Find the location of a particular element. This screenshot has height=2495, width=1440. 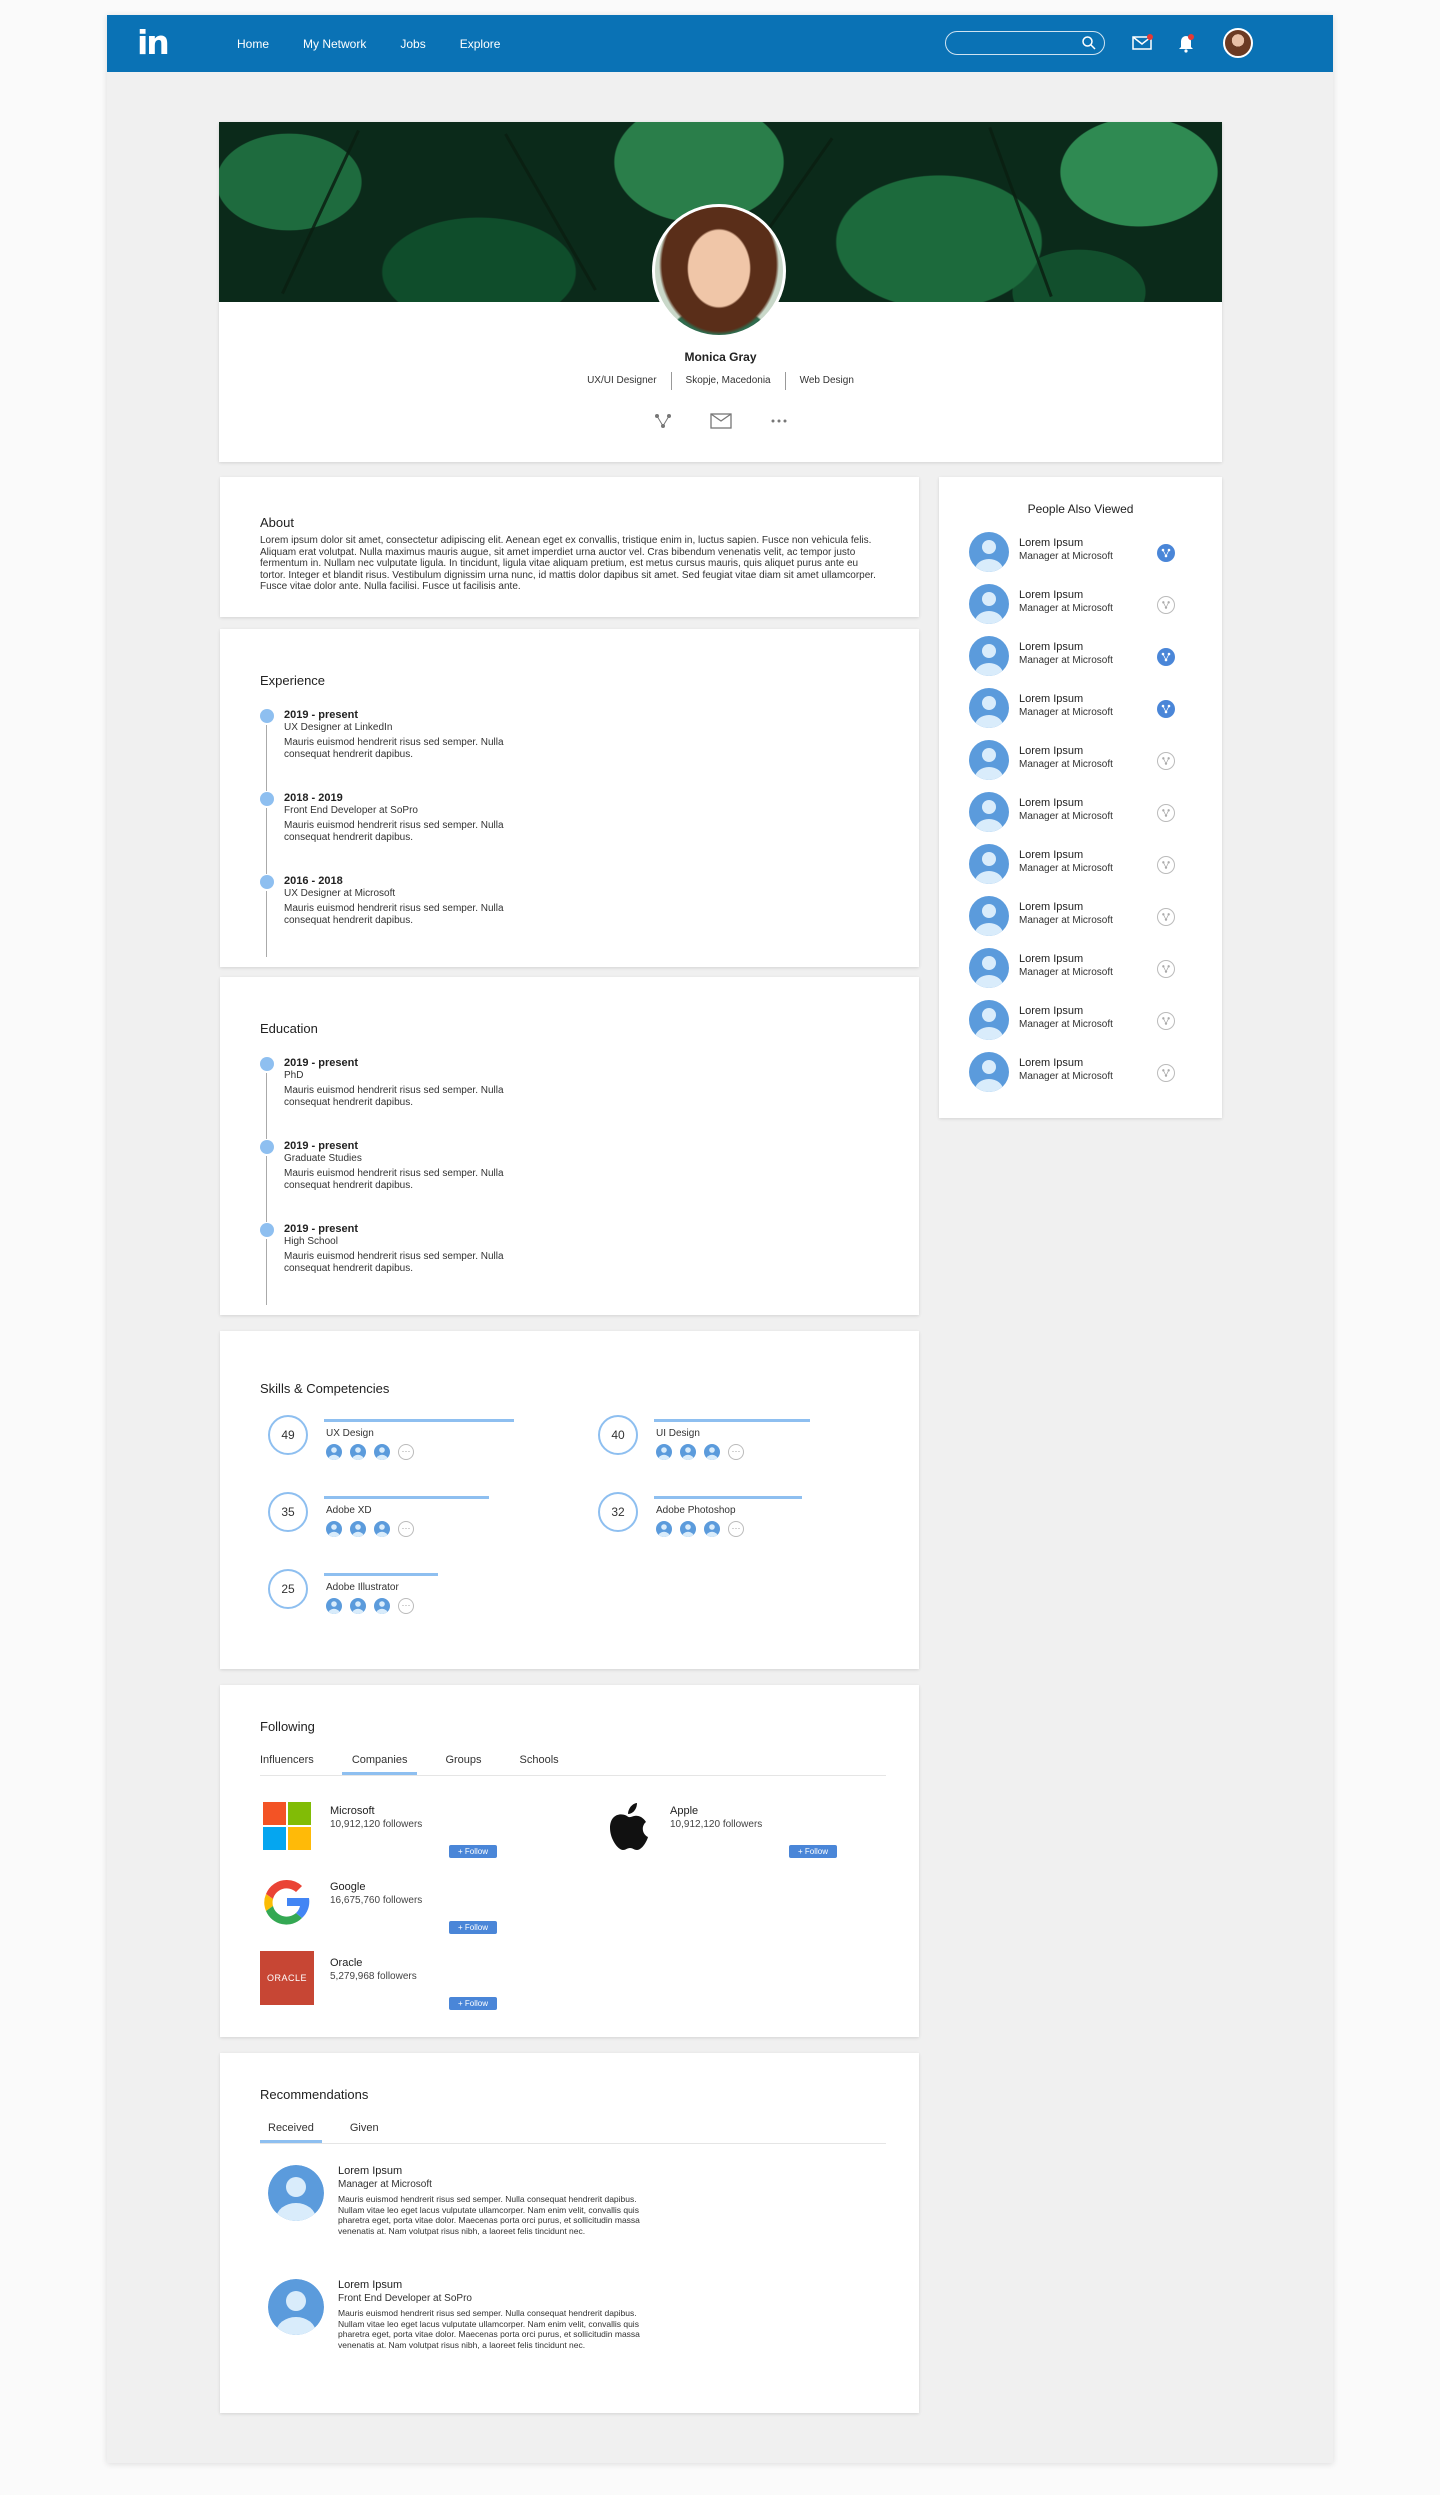

nav-my-network: My Network is located at coordinates (334, 44).